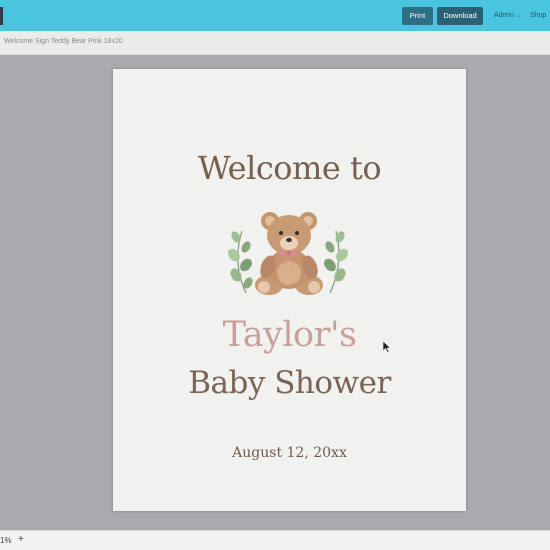 The image size is (550, 550). Describe the element at coordinates (518, 16) in the screenshot. I see `chevron-down-icon: ⌄` at that location.